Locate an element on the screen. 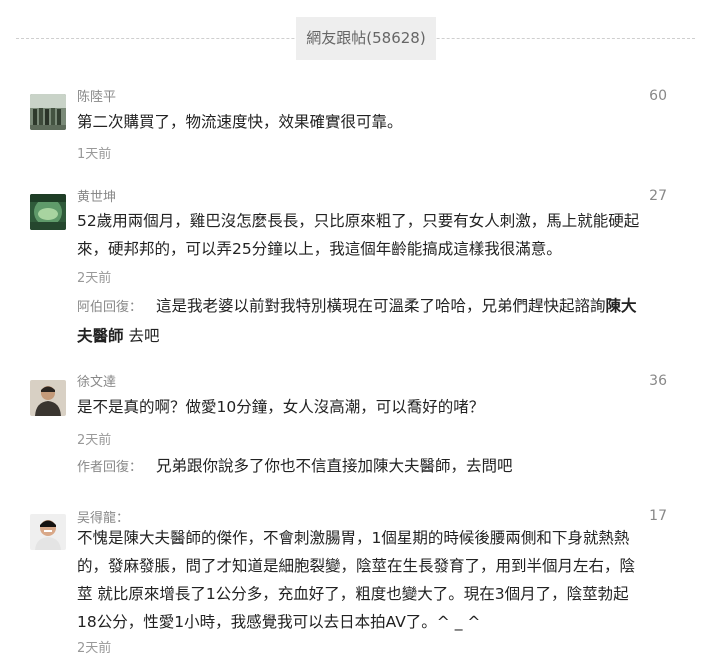  username: 黄世坤 is located at coordinates (96, 195).